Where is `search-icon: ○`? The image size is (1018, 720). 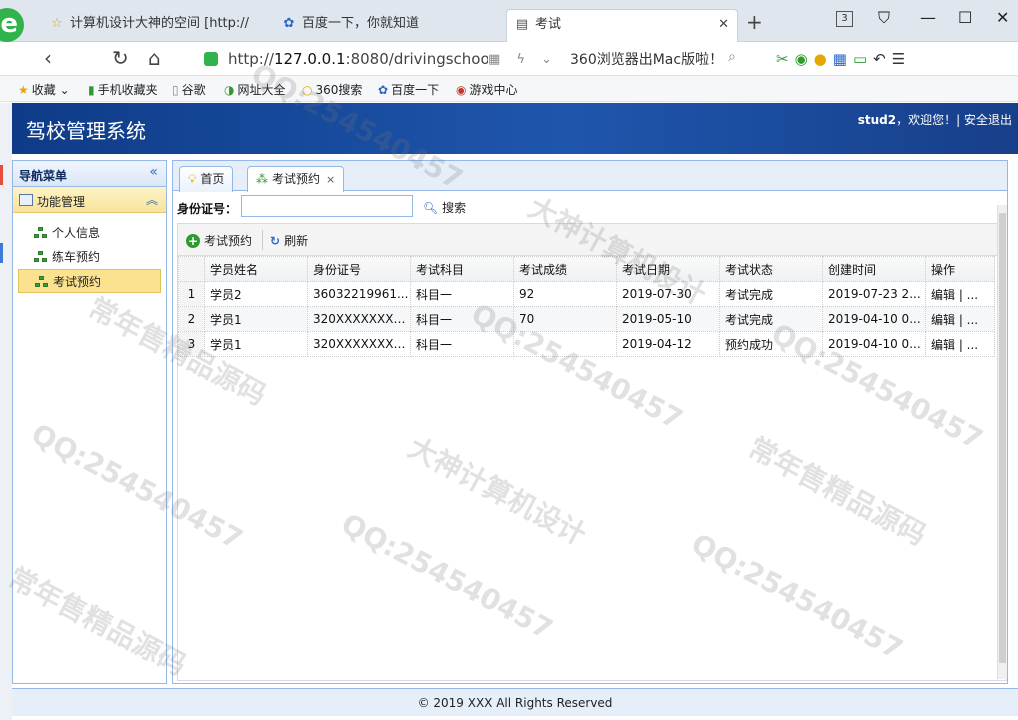 search-icon: ○ is located at coordinates (307, 90).